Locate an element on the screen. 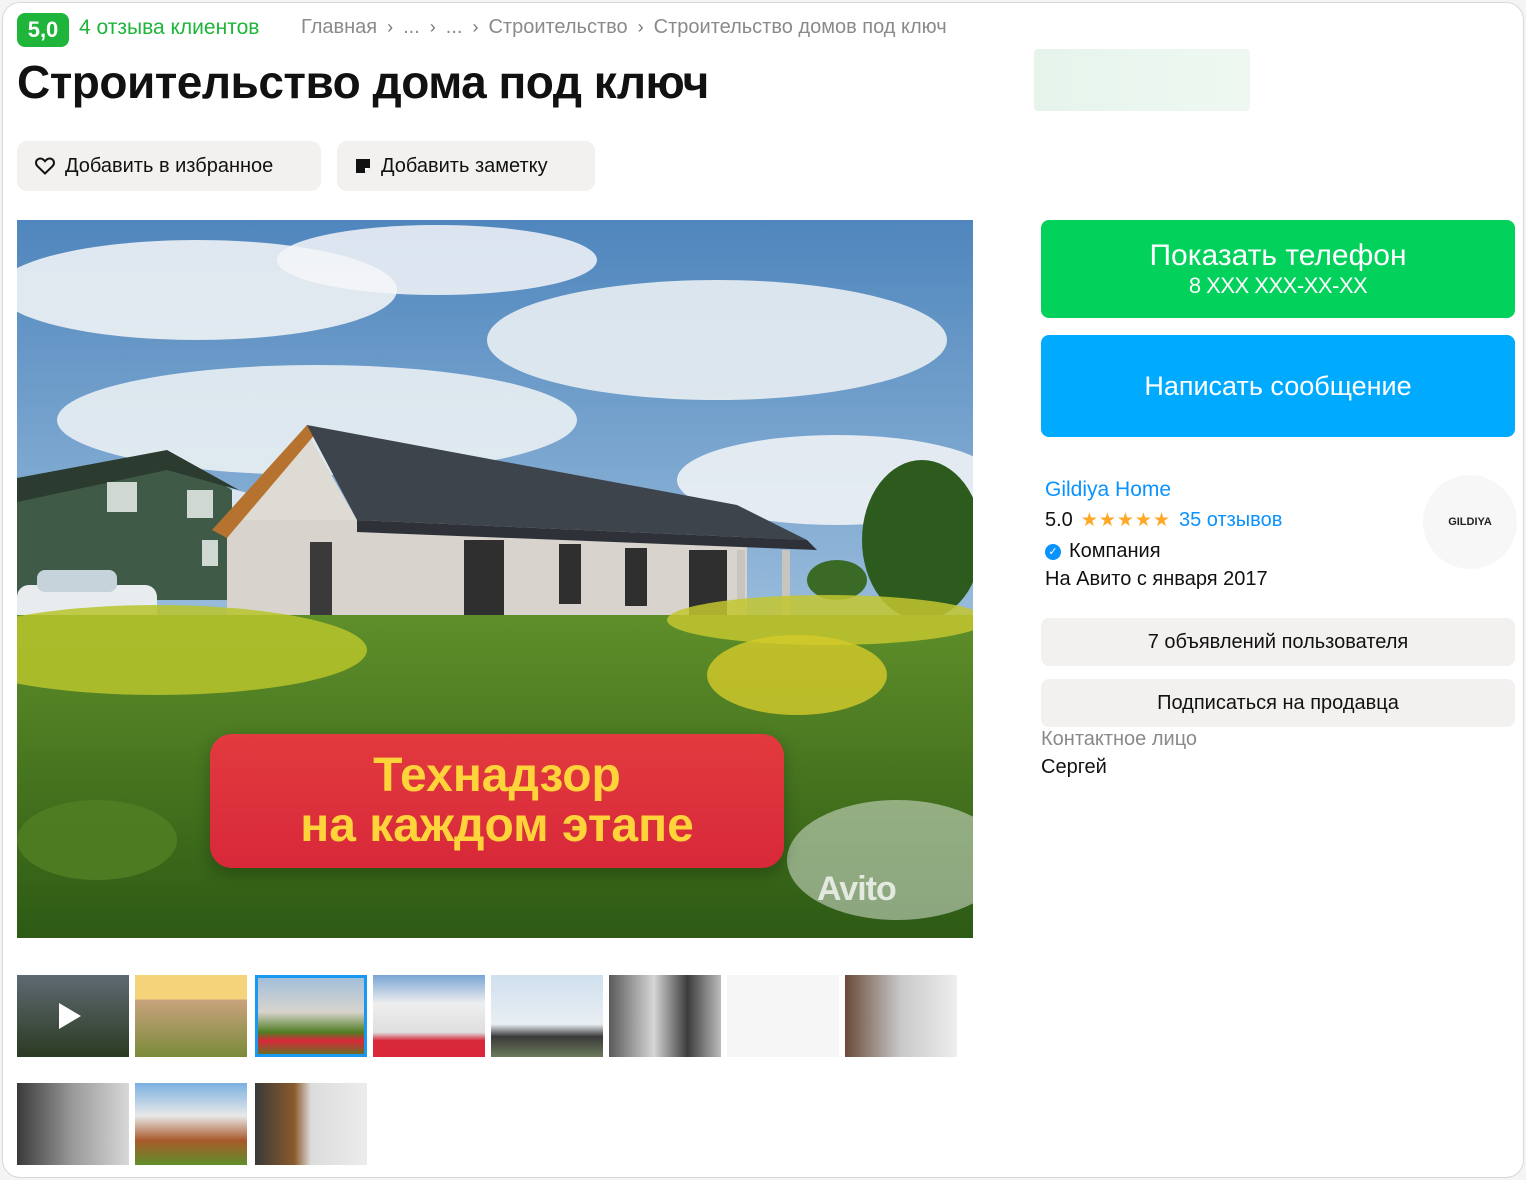 The width and height of the screenshot is (1526, 1180). breadcrumb-item-turnkey: Строительство домов под ключ is located at coordinates (800, 27).